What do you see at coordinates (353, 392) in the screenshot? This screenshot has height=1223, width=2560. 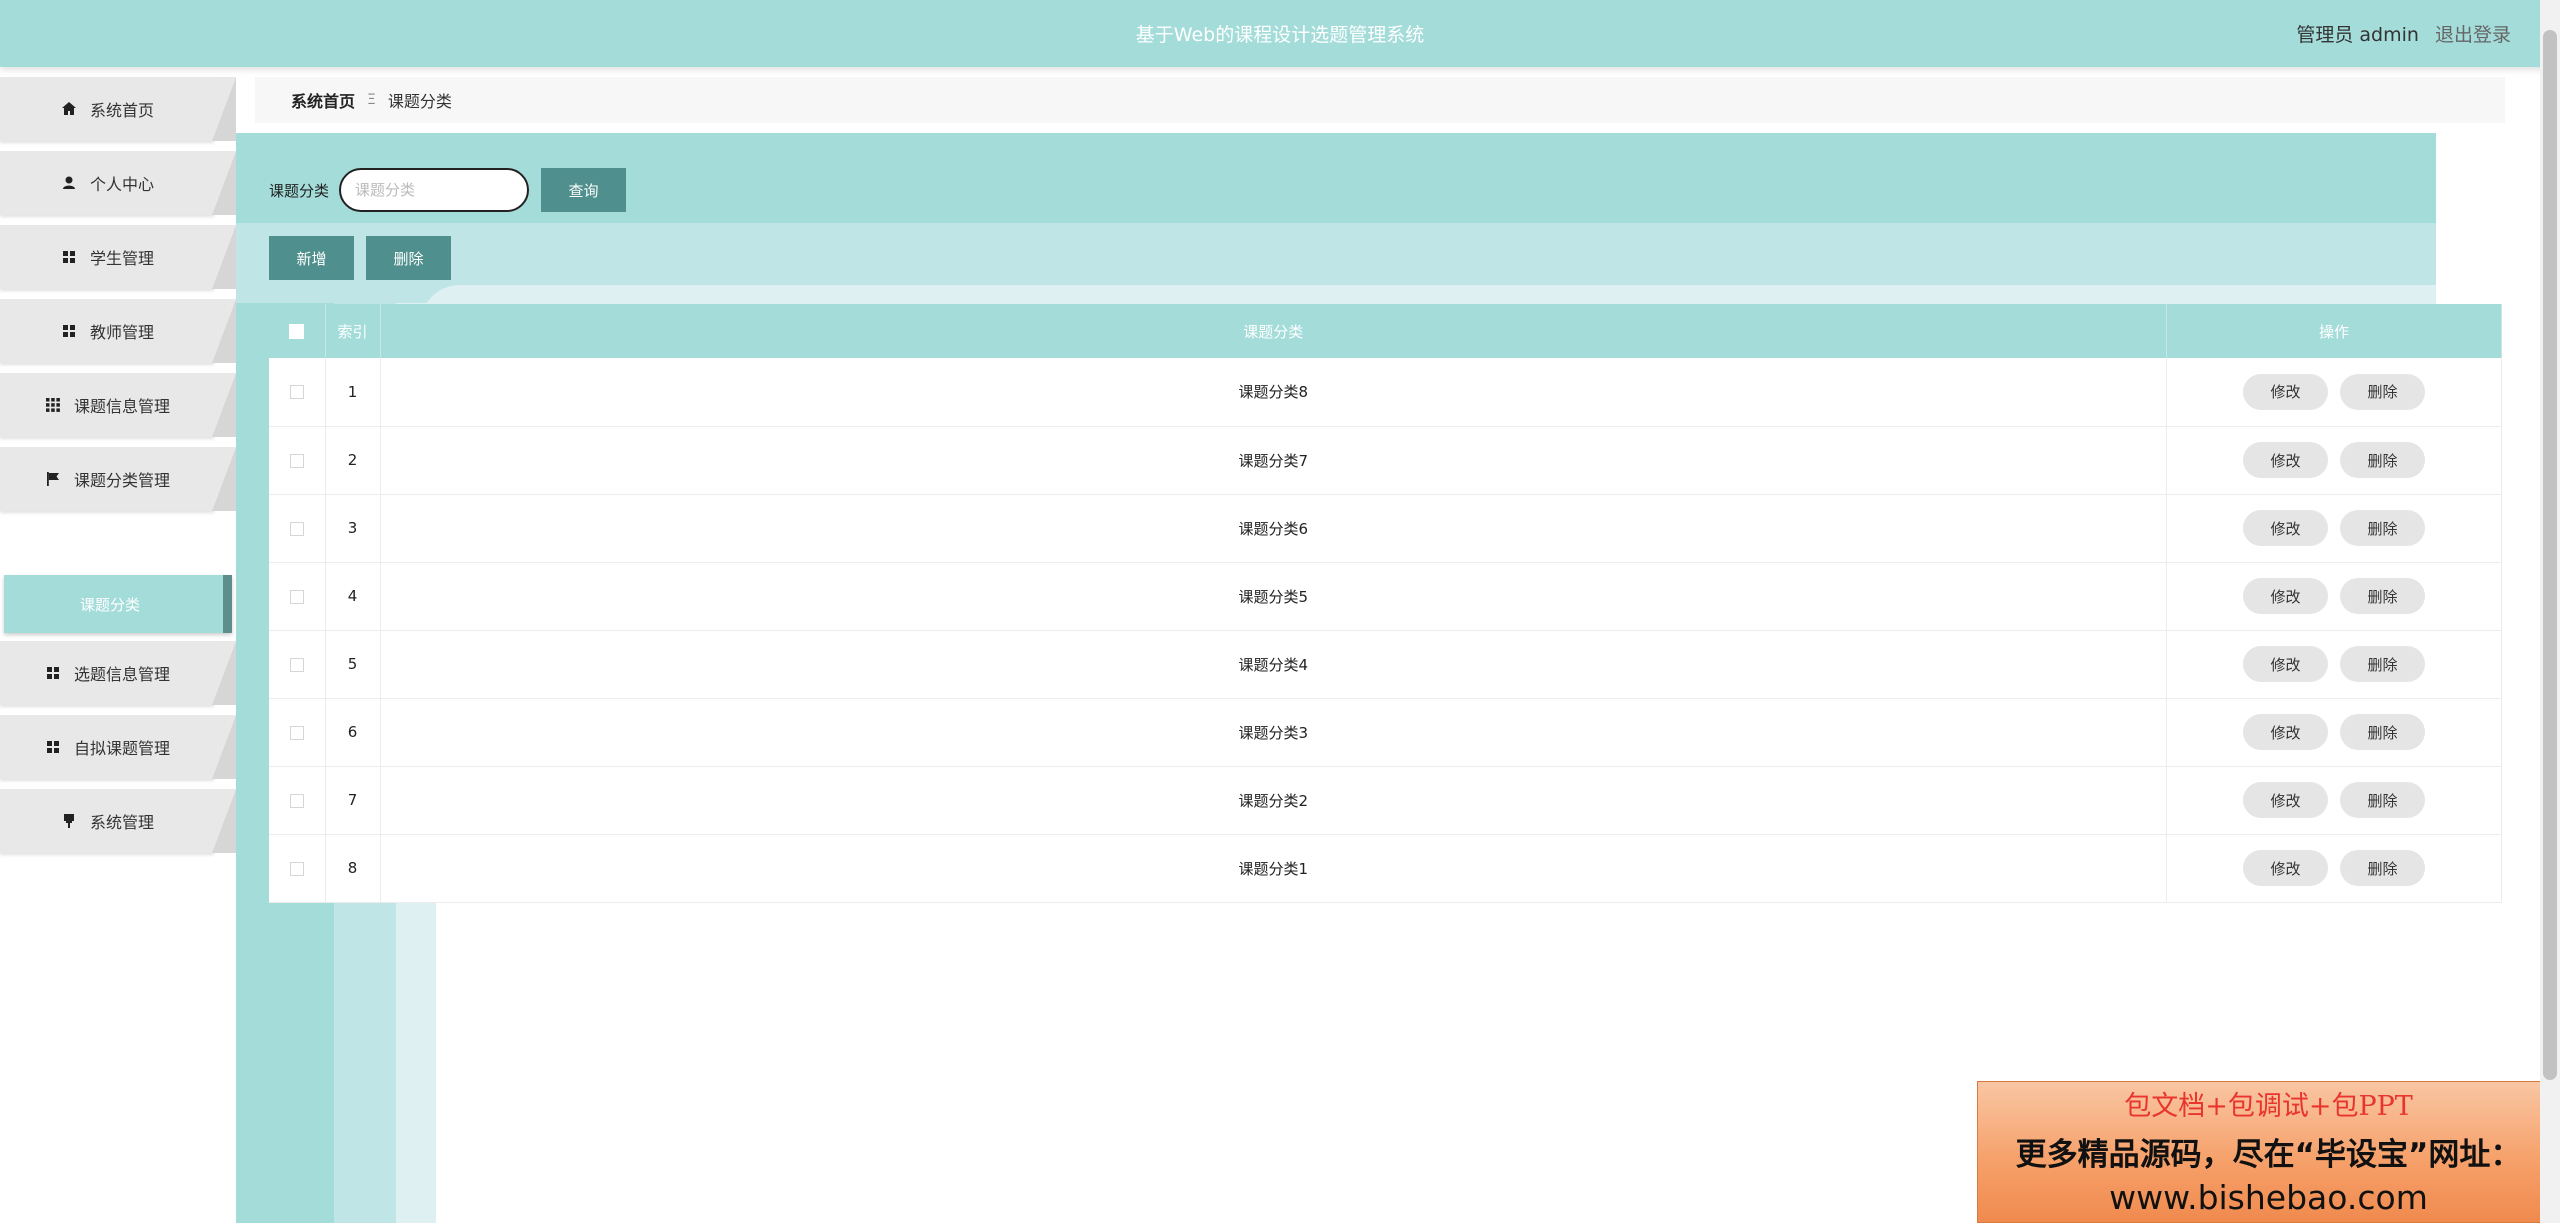 I see `row-index: 1` at bounding box center [353, 392].